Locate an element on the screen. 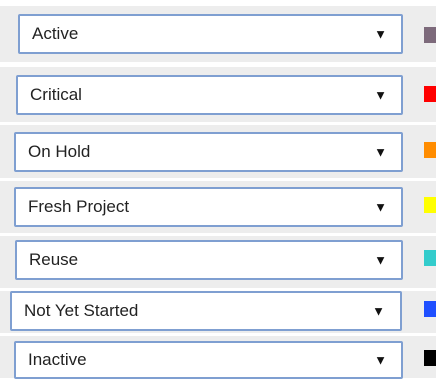  select-value: Critical is located at coordinates (56, 94).